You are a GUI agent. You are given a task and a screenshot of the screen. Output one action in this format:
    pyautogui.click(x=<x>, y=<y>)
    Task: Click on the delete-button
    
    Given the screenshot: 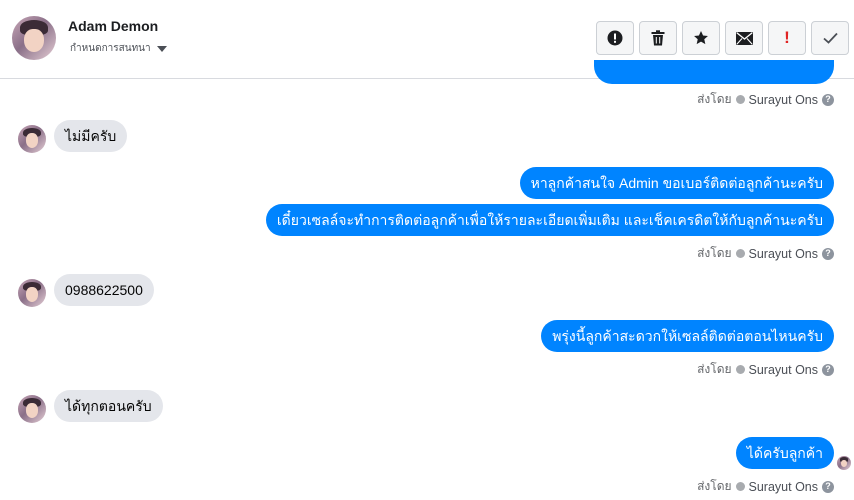 What is the action you would take?
    pyautogui.click(x=658, y=38)
    